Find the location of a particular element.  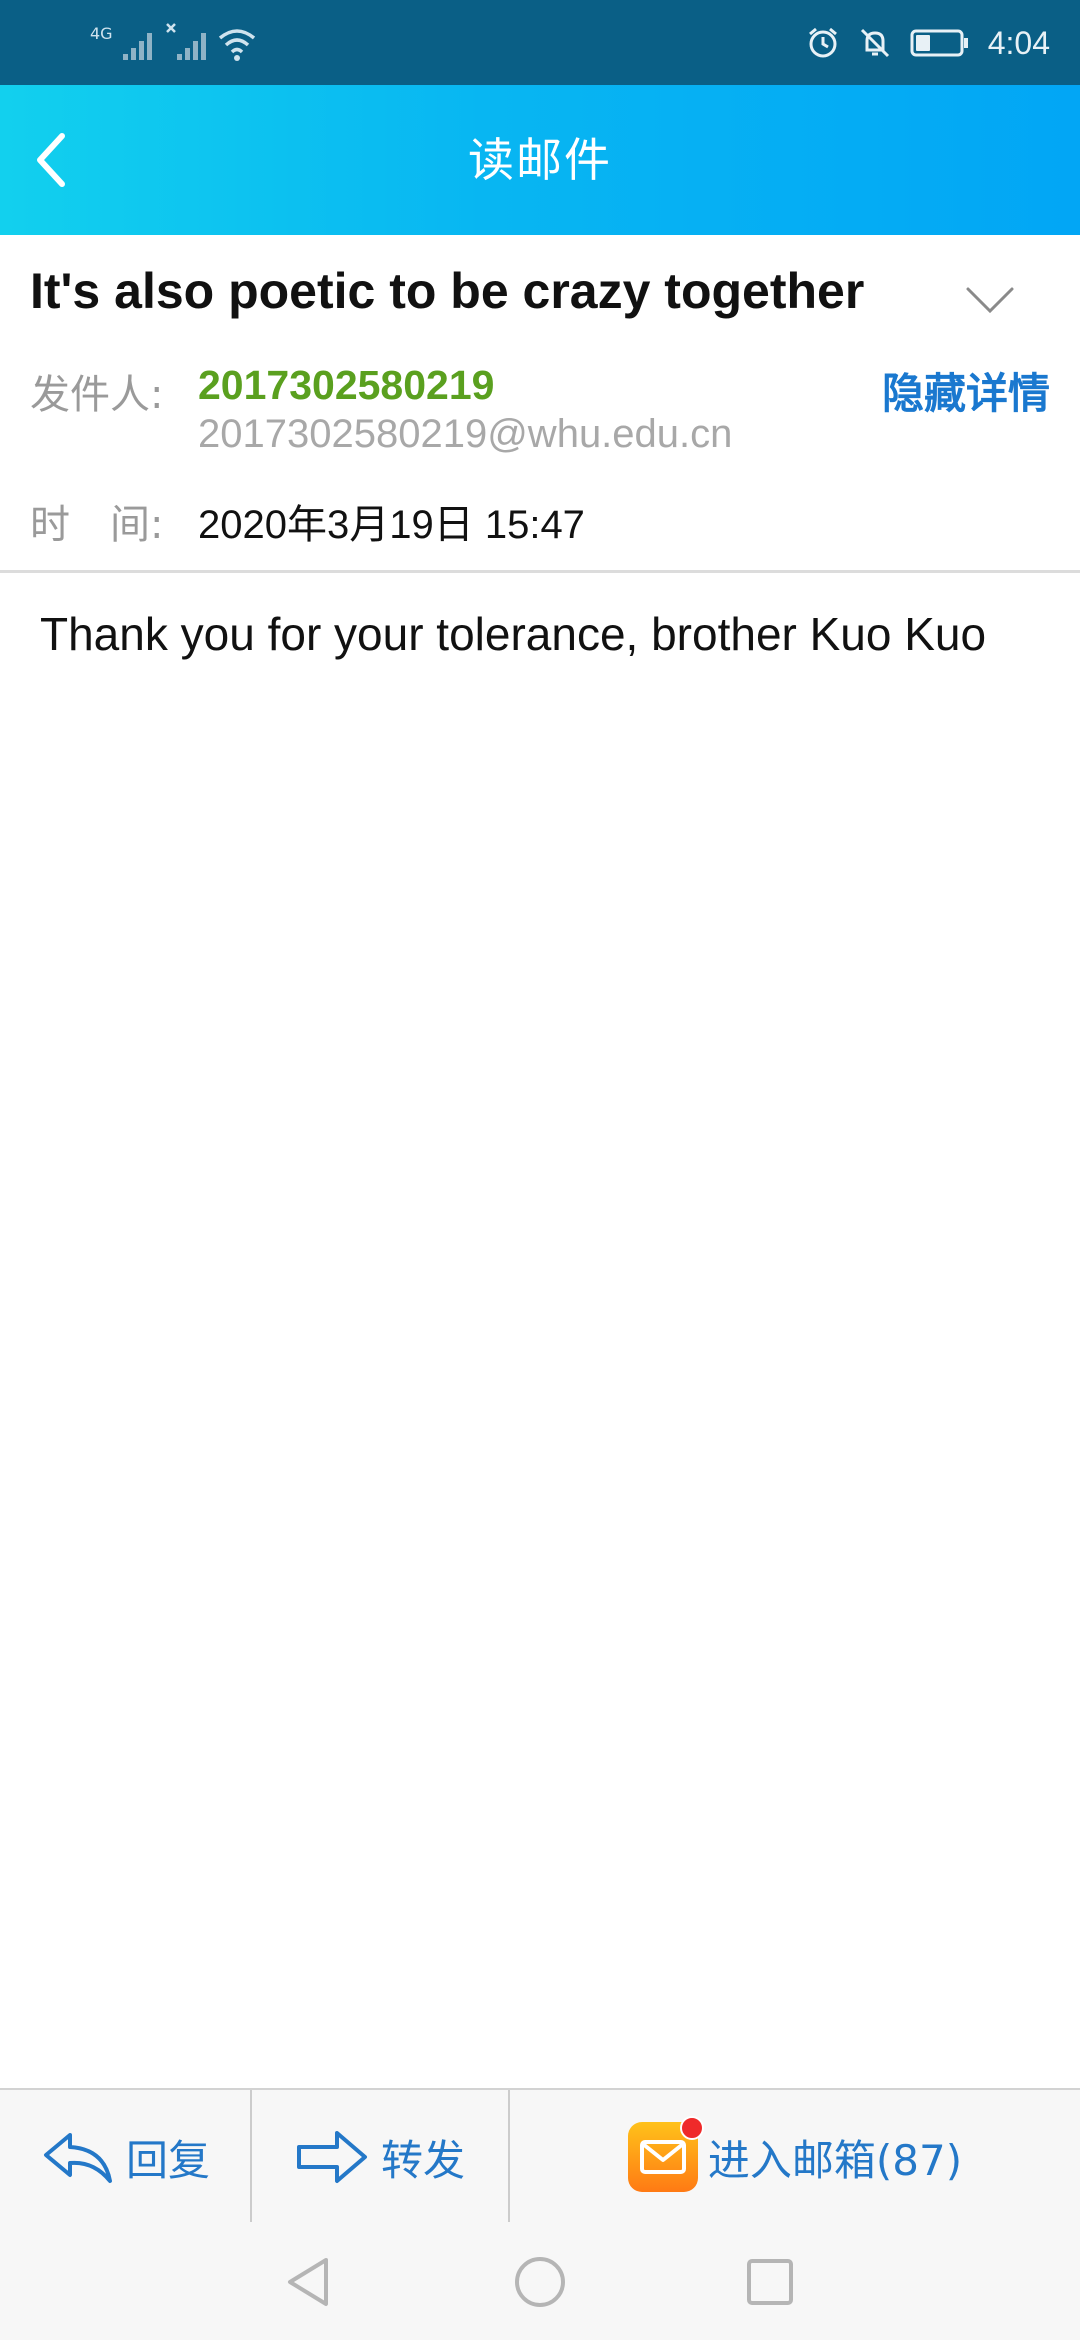

status-left-icons: 4G is located at coordinates (173, 42).